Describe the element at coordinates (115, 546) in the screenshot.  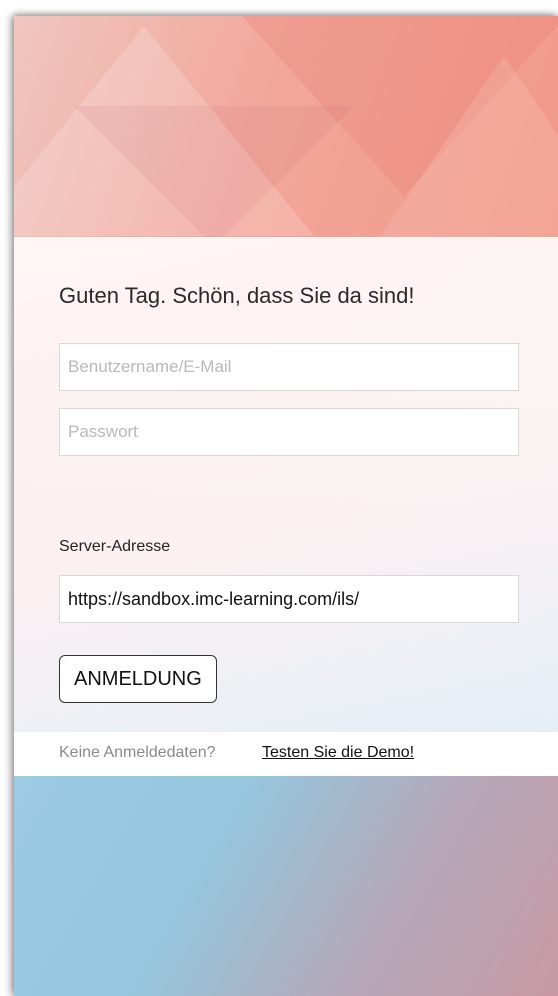
I see `server-address-label: Server-Adresse` at that location.